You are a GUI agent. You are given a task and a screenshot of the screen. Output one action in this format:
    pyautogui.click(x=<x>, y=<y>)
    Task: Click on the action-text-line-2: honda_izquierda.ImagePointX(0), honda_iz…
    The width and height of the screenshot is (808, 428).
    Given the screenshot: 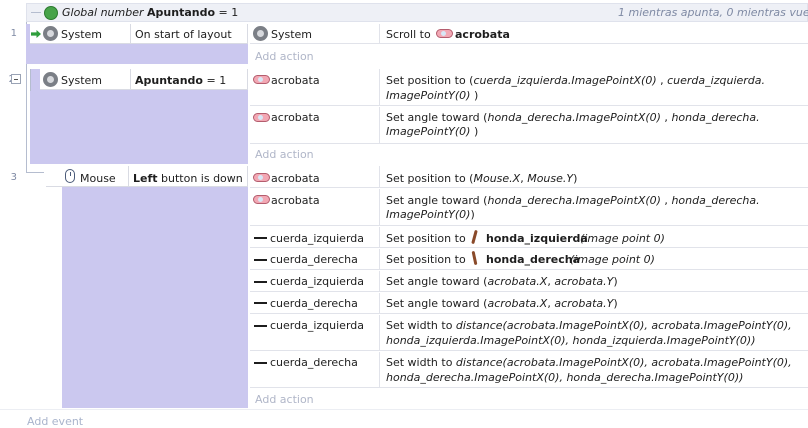 What is the action you would take?
    pyautogui.click(x=571, y=340)
    